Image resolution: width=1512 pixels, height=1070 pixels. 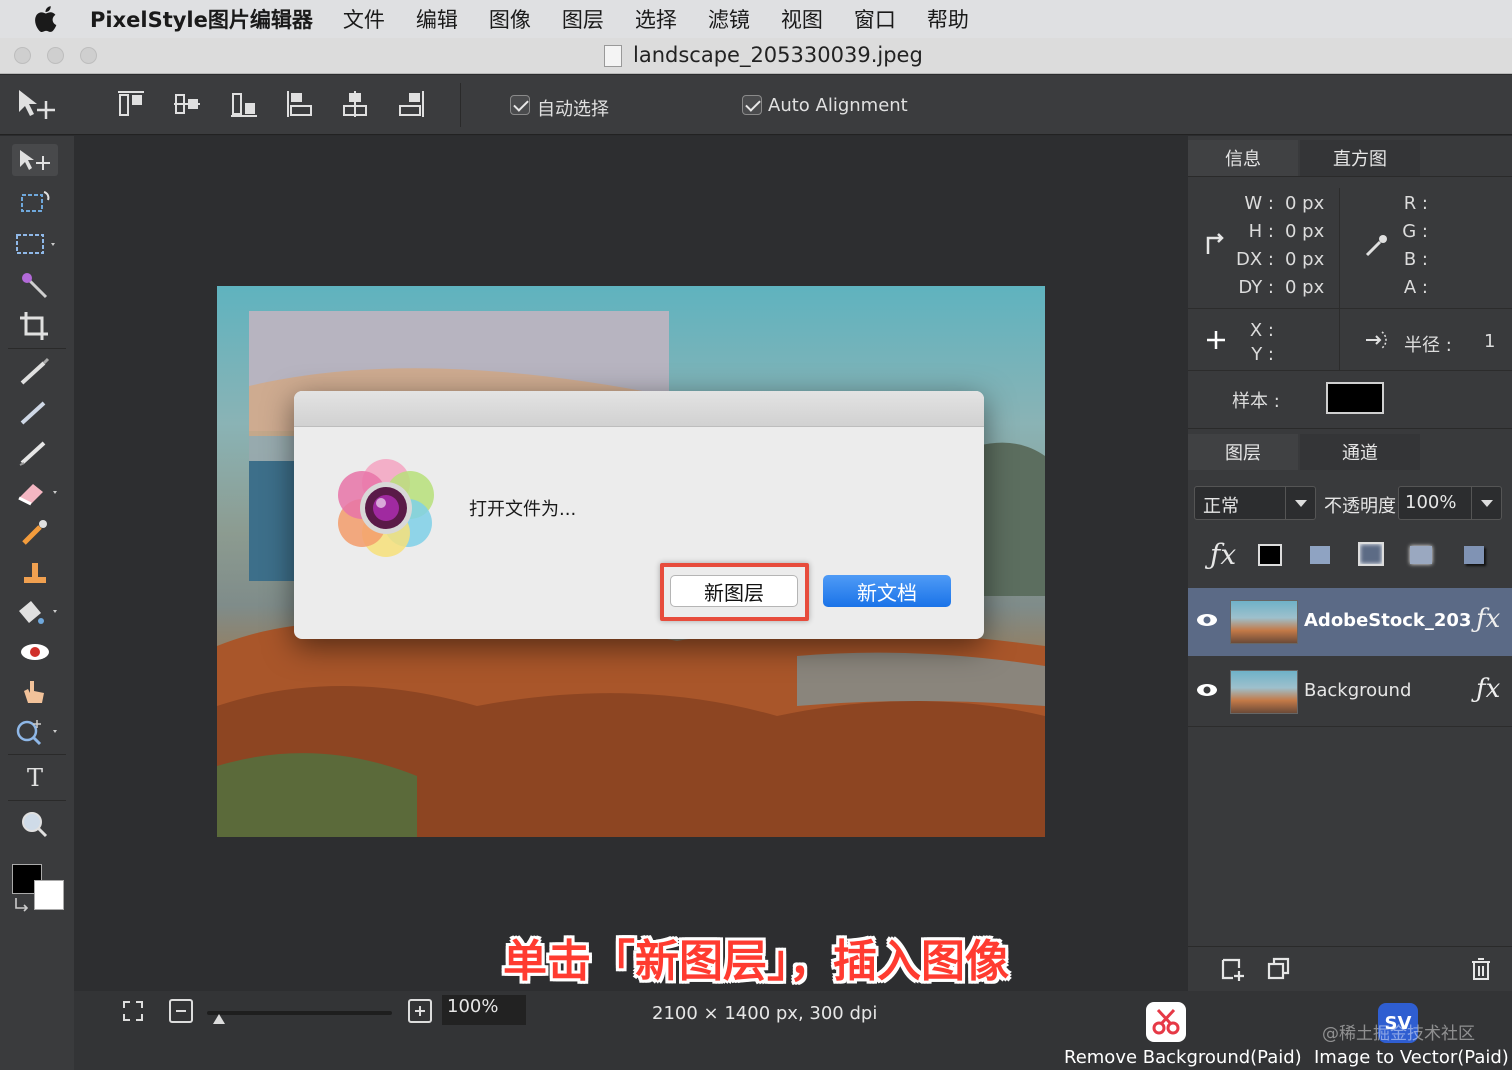 I want to click on background-color-swatch, so click(x=49, y=895).